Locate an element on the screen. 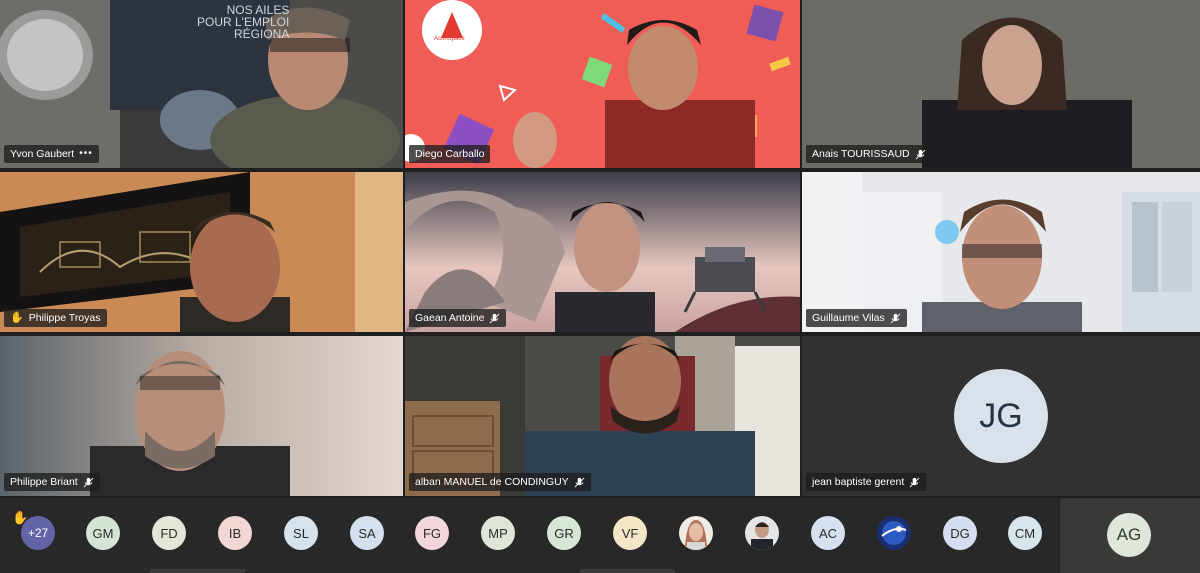 The height and width of the screenshot is (573, 1200). video-tile: JG jean baptiste gerent is located at coordinates (1001, 416).